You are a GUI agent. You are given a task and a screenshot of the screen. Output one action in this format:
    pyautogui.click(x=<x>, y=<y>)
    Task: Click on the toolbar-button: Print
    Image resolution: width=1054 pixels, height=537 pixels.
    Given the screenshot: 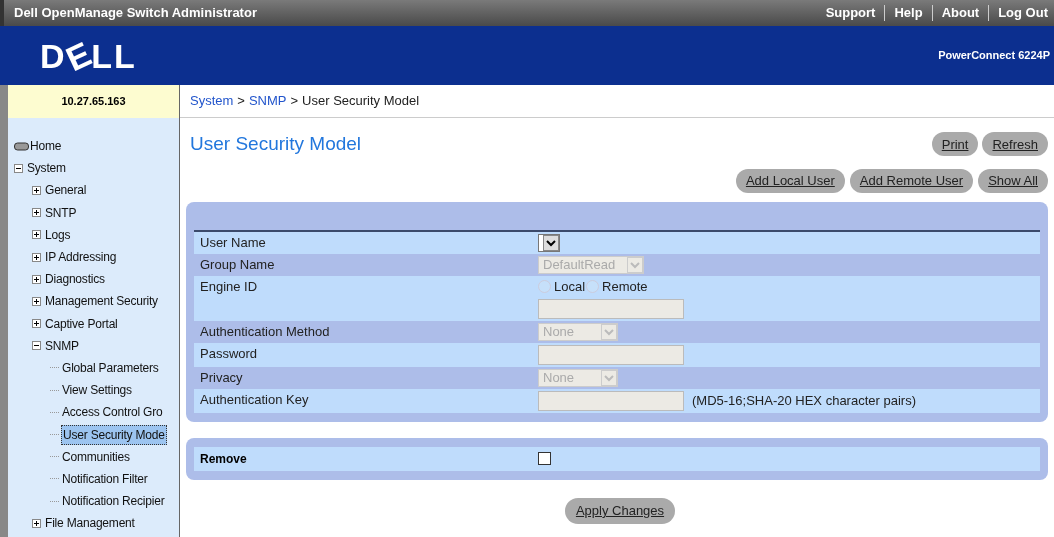 What is the action you would take?
    pyautogui.click(x=955, y=144)
    